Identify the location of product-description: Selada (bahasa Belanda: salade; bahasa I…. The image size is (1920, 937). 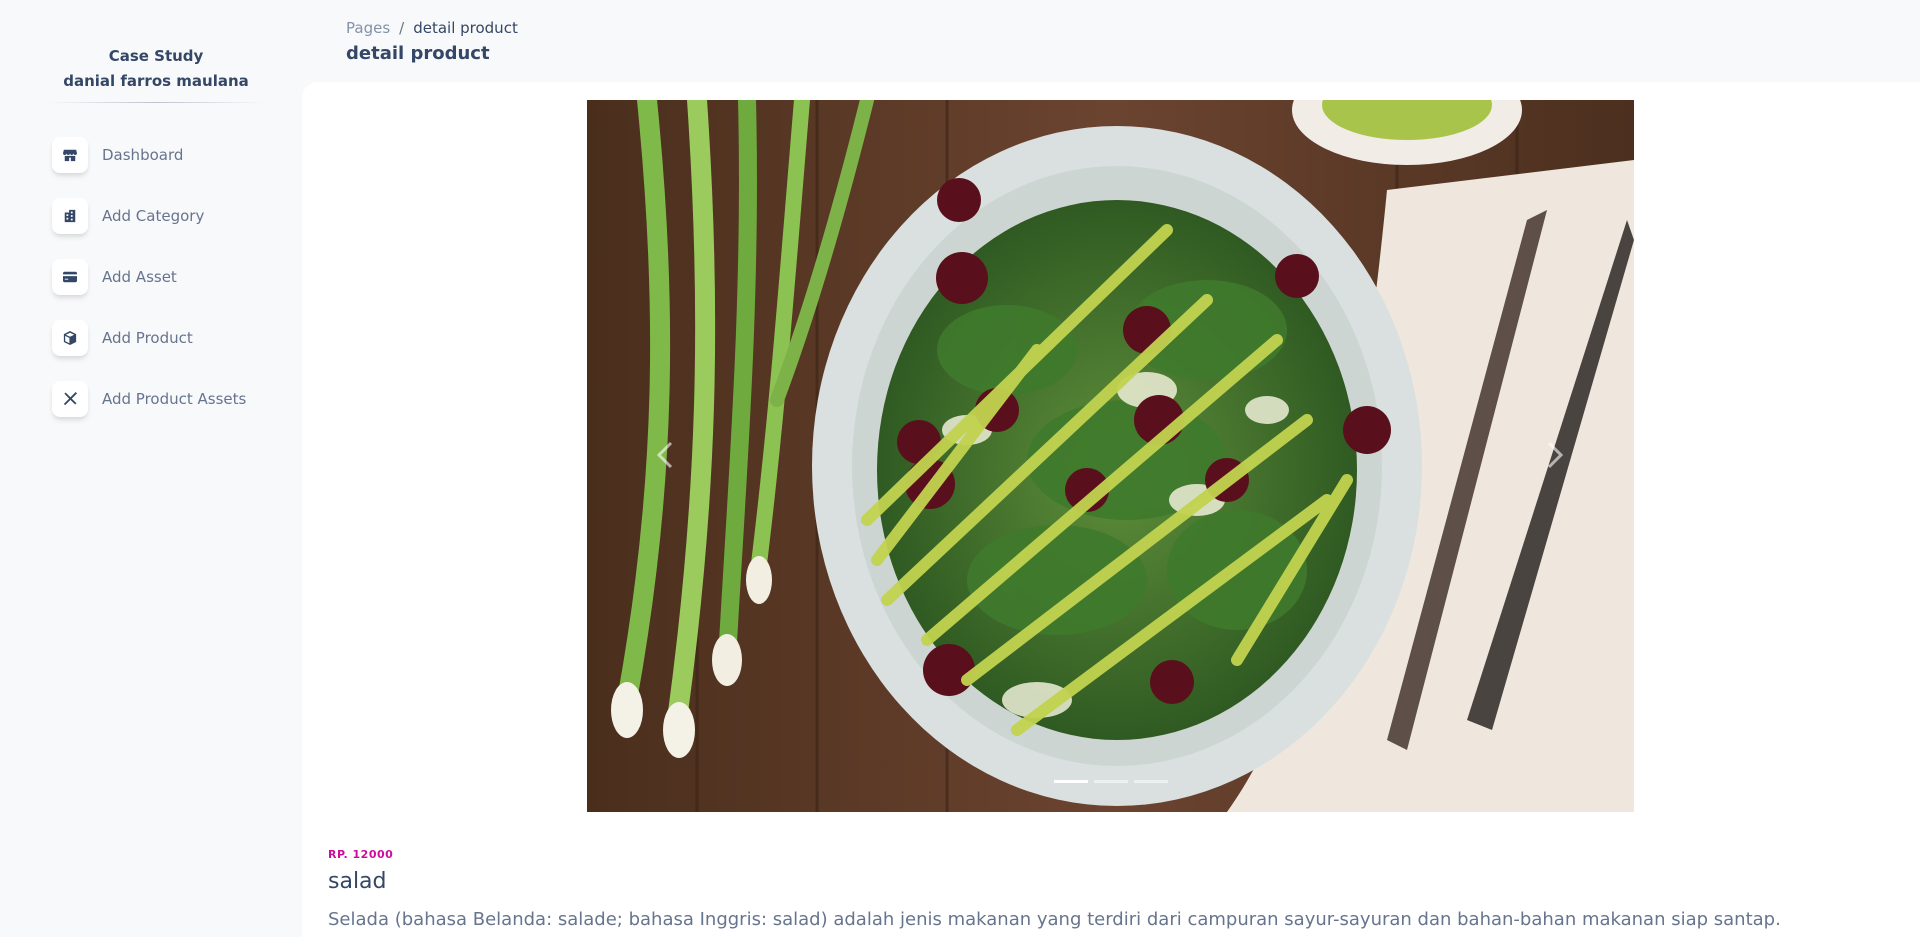
(1054, 919).